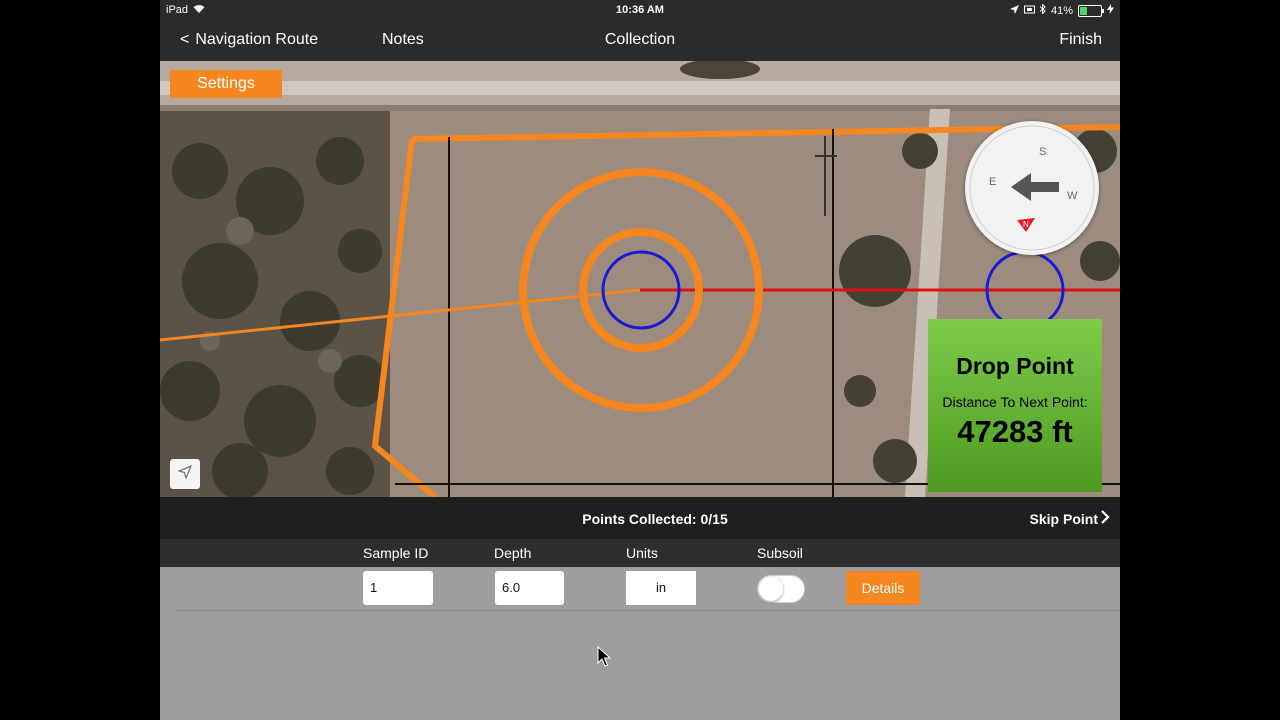  I want to click on sample-row: 1 6.0 in Details, so click(640, 589).